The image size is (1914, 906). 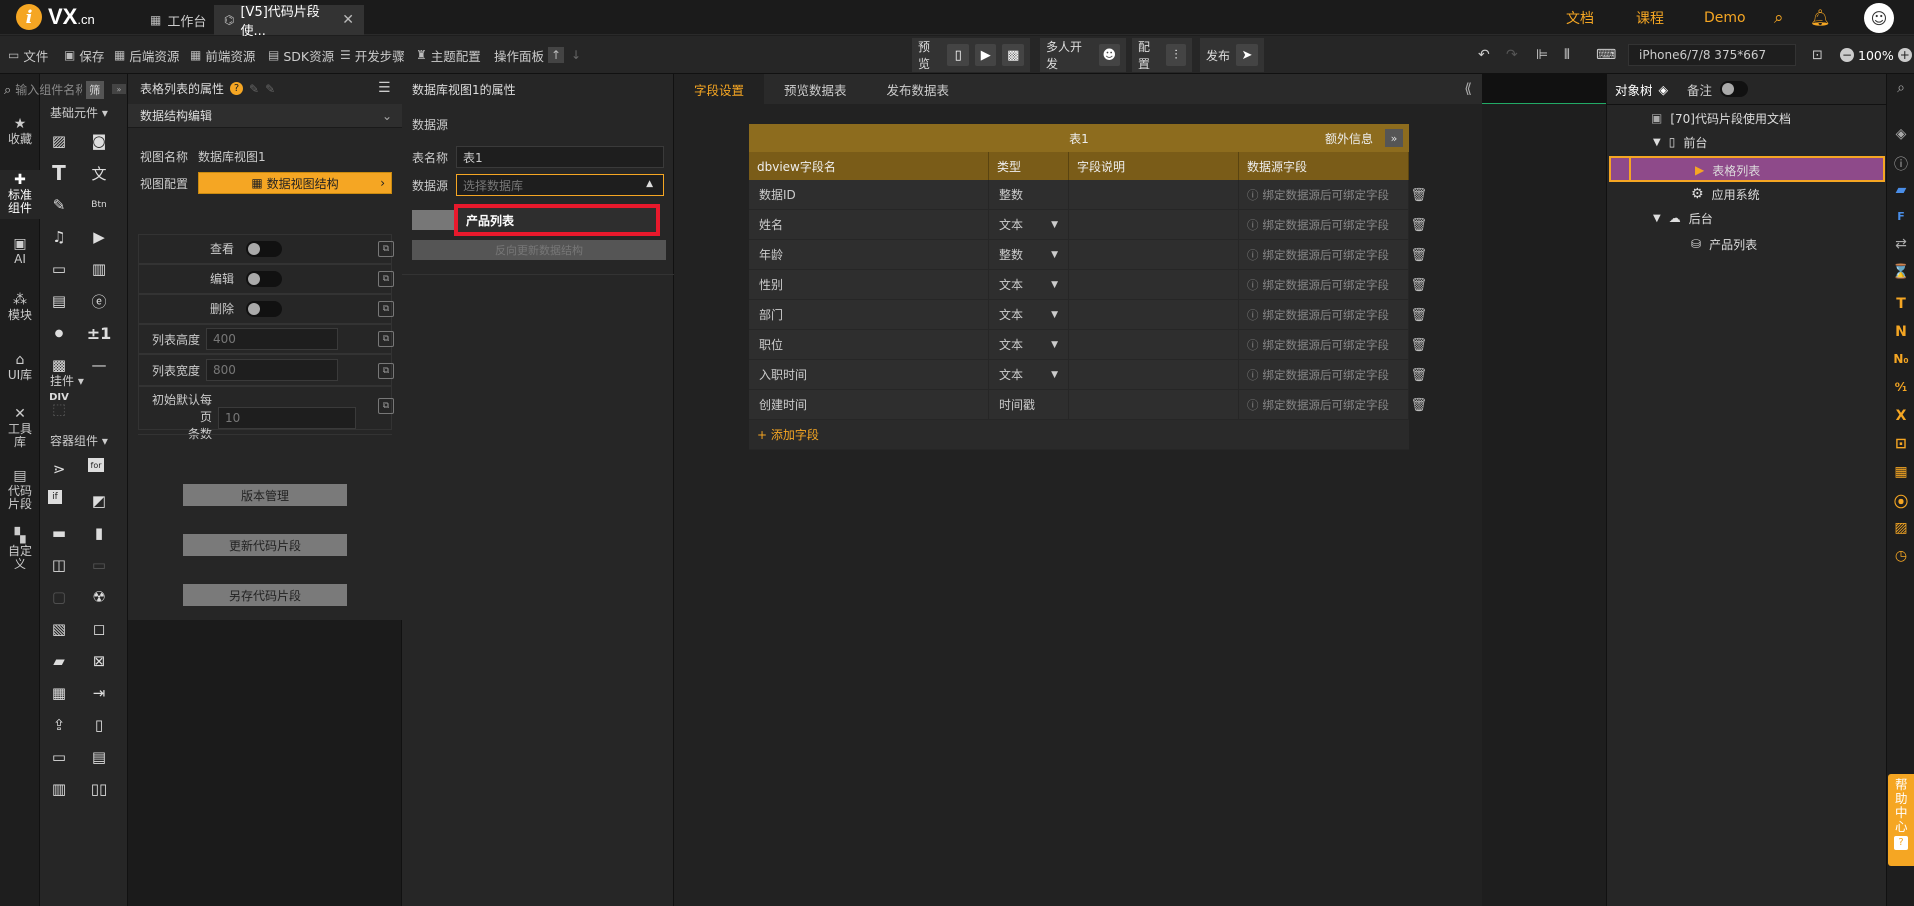 I want to click on zoom-out-icon: −, so click(x=1847, y=55).